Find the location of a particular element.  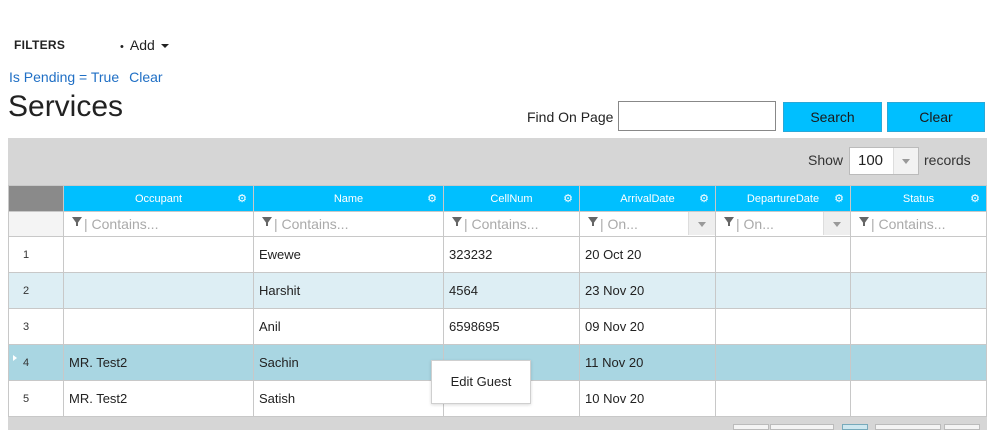

cell-name: Sachin is located at coordinates (348, 362).